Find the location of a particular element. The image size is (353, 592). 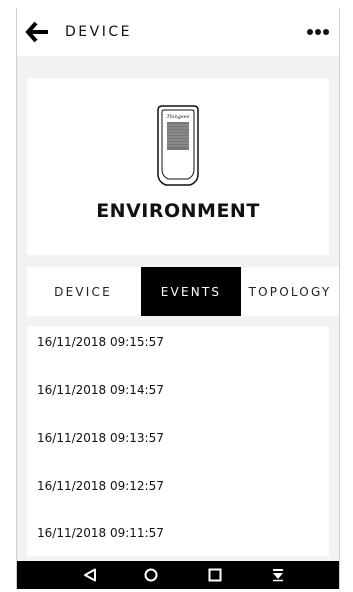

tab-events: EVENTS is located at coordinates (191, 291).